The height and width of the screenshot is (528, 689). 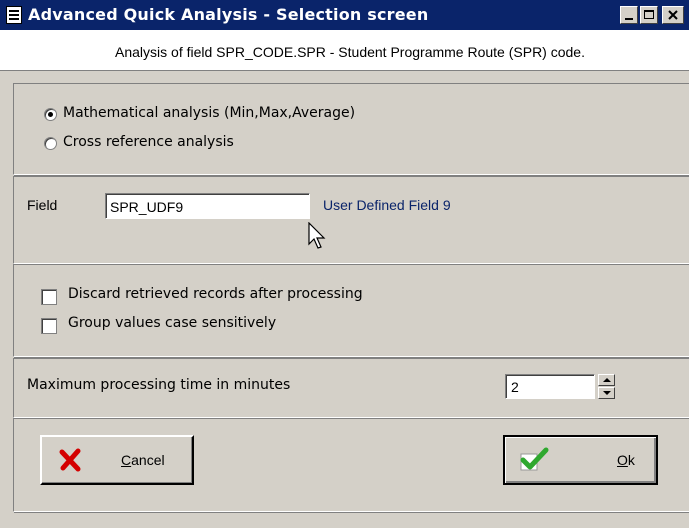 What do you see at coordinates (606, 380) in the screenshot?
I see `spin-up-button` at bounding box center [606, 380].